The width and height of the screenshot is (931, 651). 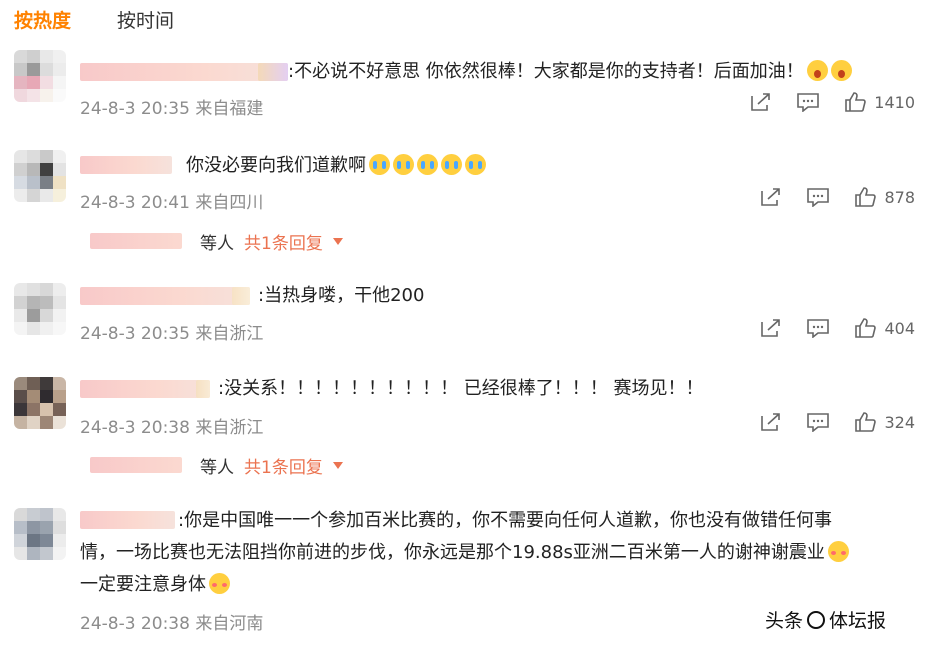 What do you see at coordinates (894, 102) in the screenshot?
I see `like-count: 1410` at bounding box center [894, 102].